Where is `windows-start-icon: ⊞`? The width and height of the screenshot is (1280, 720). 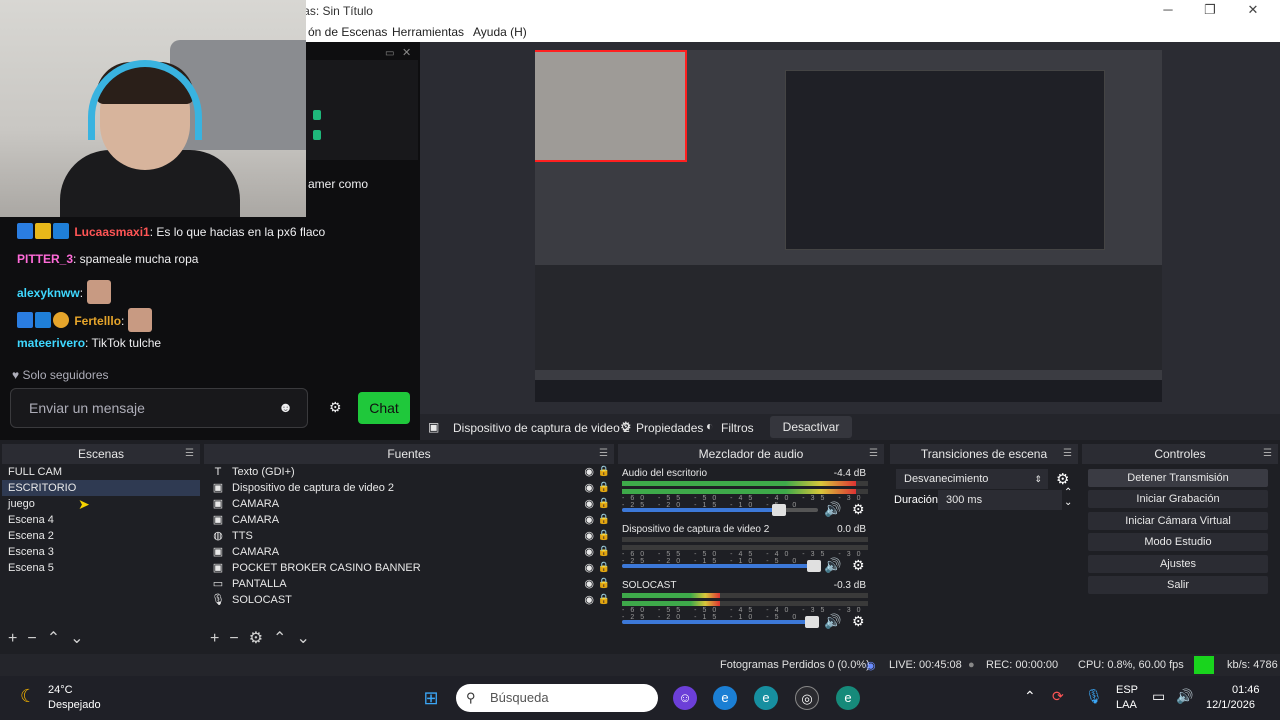 windows-start-icon: ⊞ is located at coordinates (431, 698).